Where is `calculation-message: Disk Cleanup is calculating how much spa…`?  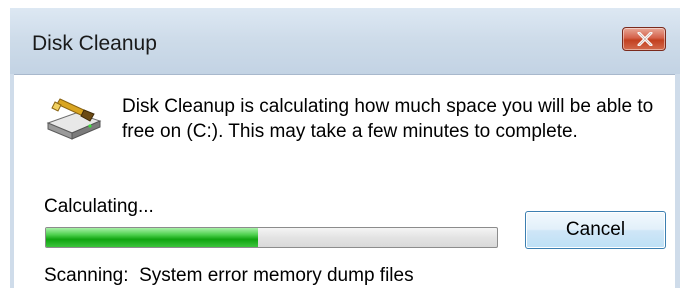 calculation-message: Disk Cleanup is calculating how much spa… is located at coordinates (388, 119).